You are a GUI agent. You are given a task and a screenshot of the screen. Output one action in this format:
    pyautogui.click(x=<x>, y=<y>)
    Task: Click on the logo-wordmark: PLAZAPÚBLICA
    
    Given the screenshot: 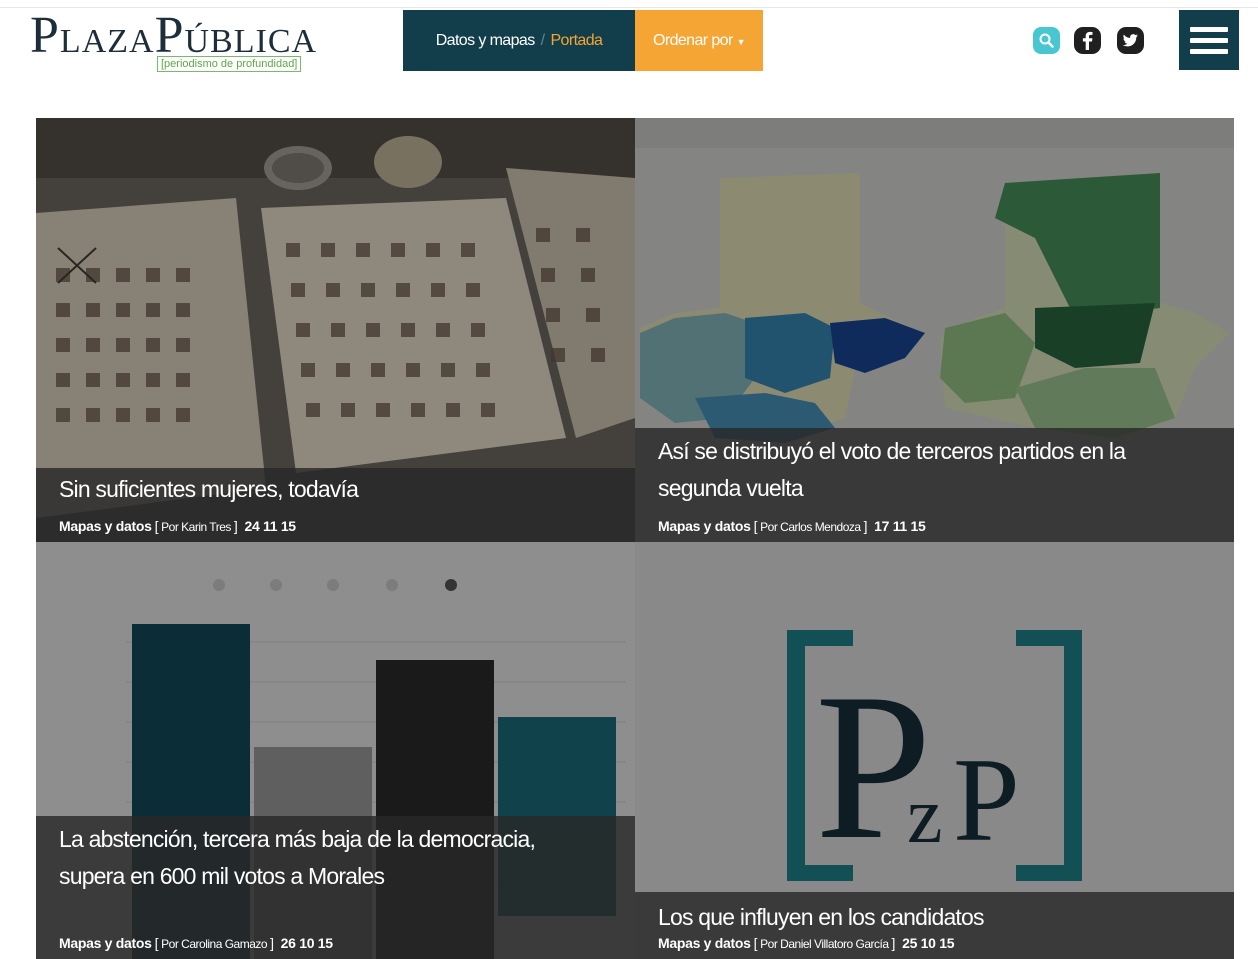 What is the action you would take?
    pyautogui.click(x=174, y=35)
    